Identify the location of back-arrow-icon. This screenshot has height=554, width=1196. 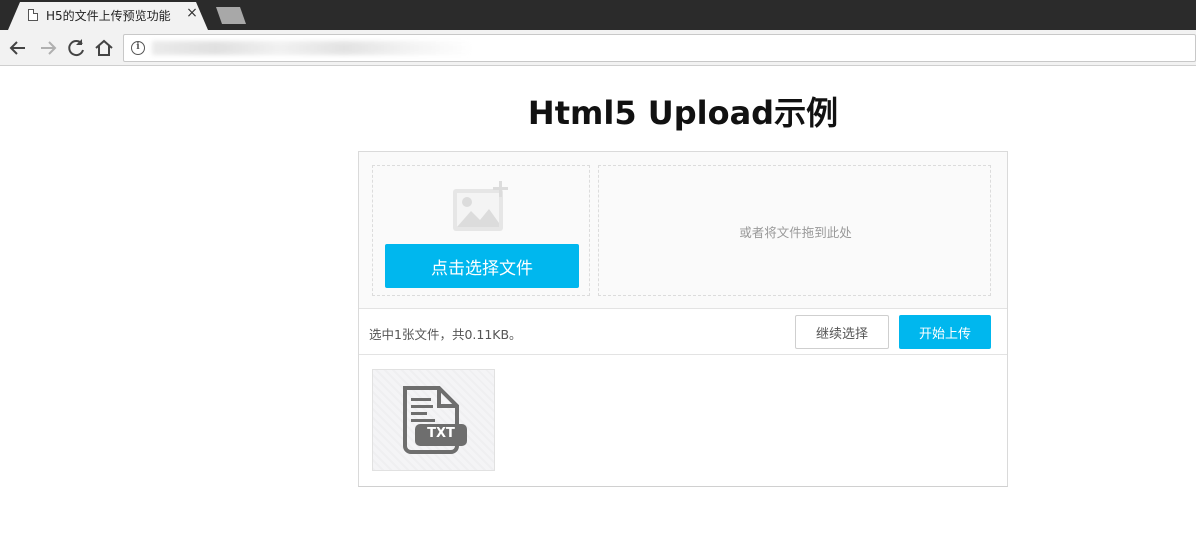
(18, 48).